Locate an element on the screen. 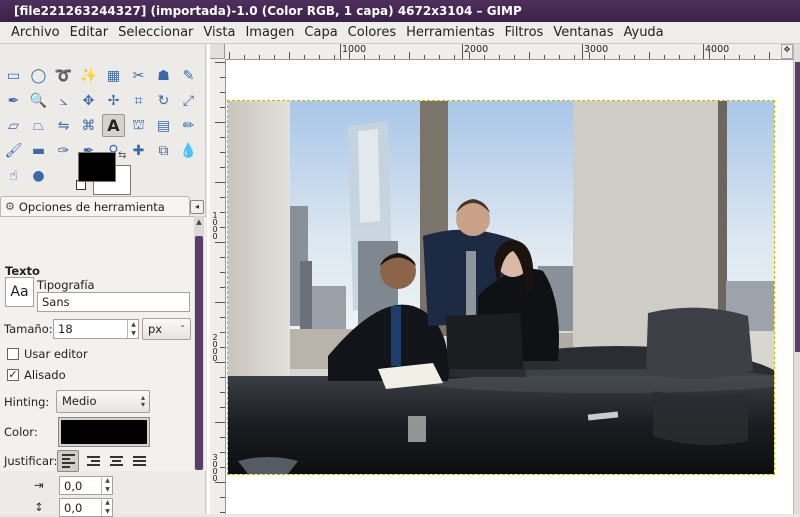  perspective-icon: ⏢ is located at coordinates (38, 125).